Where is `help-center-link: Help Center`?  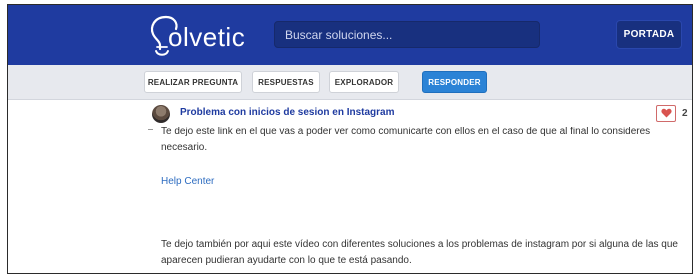 help-center-link: Help Center is located at coordinates (187, 181).